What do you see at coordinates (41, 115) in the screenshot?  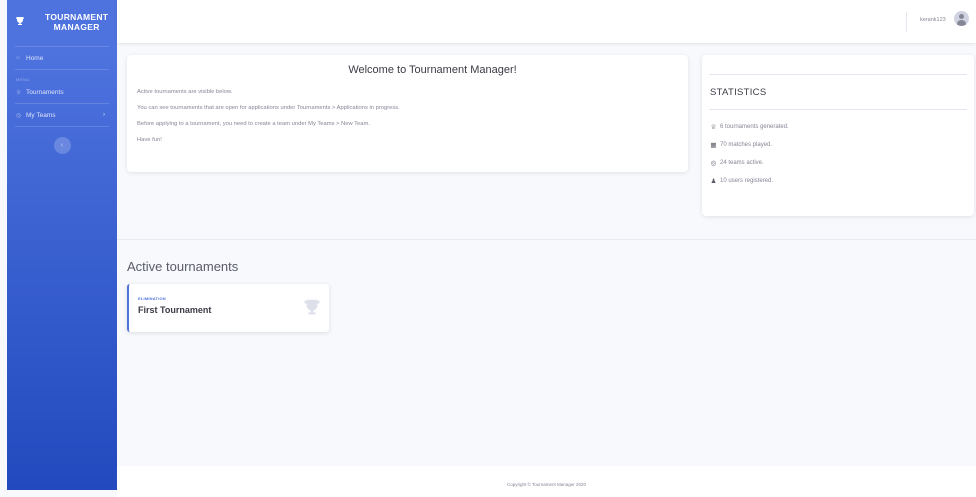 I see `sidebar-item-label: My Teams` at bounding box center [41, 115].